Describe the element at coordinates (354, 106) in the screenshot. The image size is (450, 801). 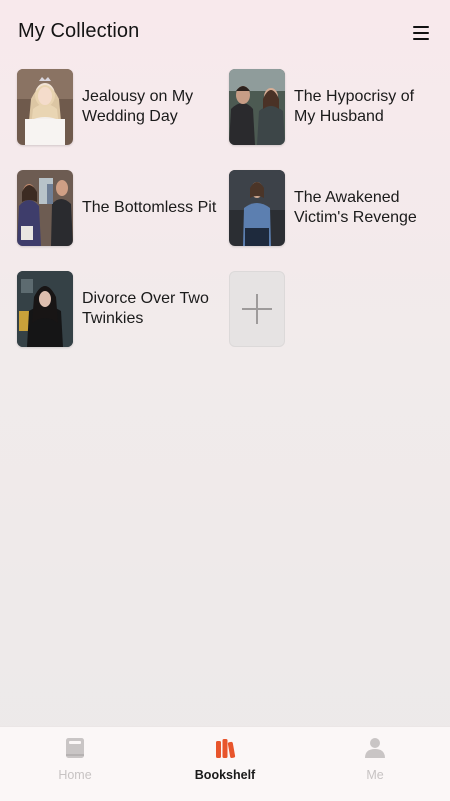
I see `book-title: The Hypocrisy of My Husband` at that location.